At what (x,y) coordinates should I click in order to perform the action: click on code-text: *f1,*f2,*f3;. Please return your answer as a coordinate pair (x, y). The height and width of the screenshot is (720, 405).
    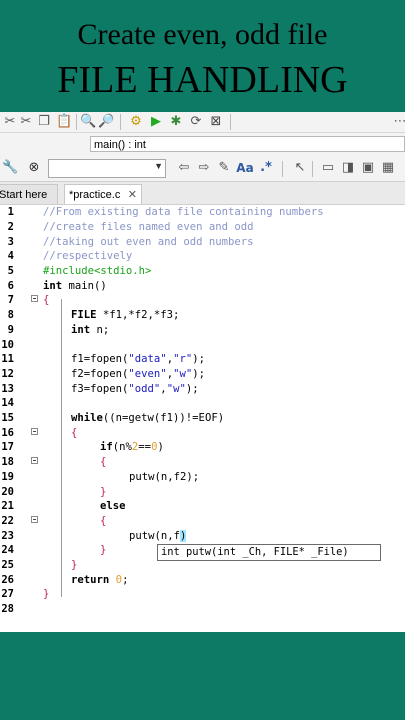
    Looking at the image, I should click on (138, 315).